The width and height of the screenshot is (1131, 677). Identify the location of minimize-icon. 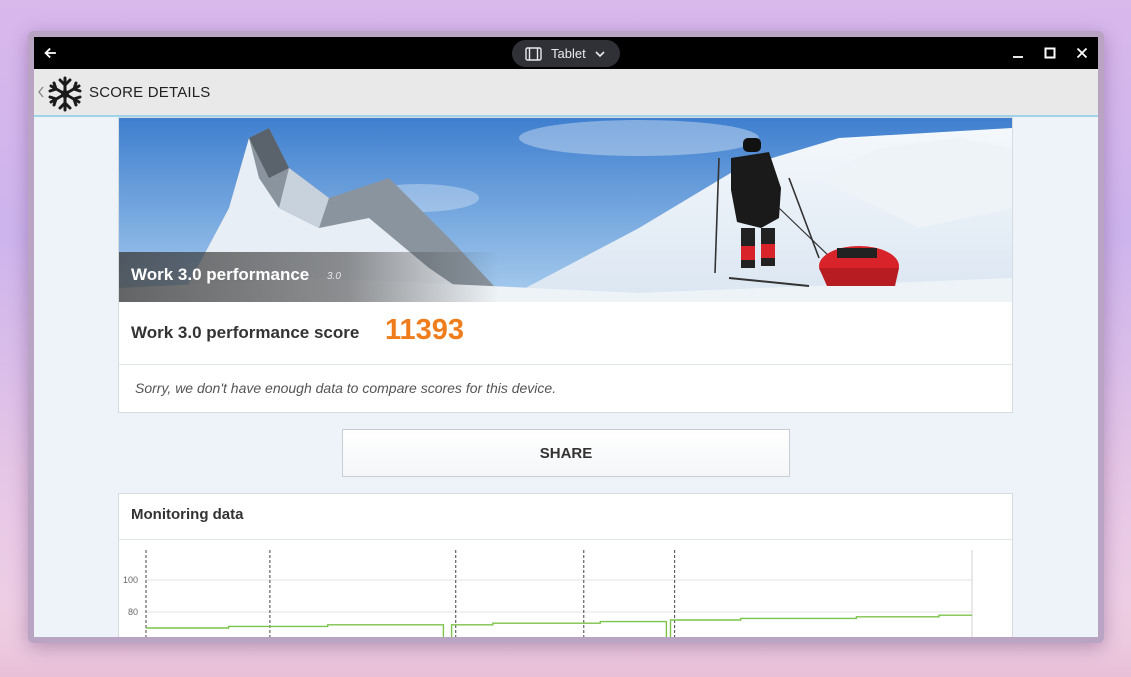
(1018, 53).